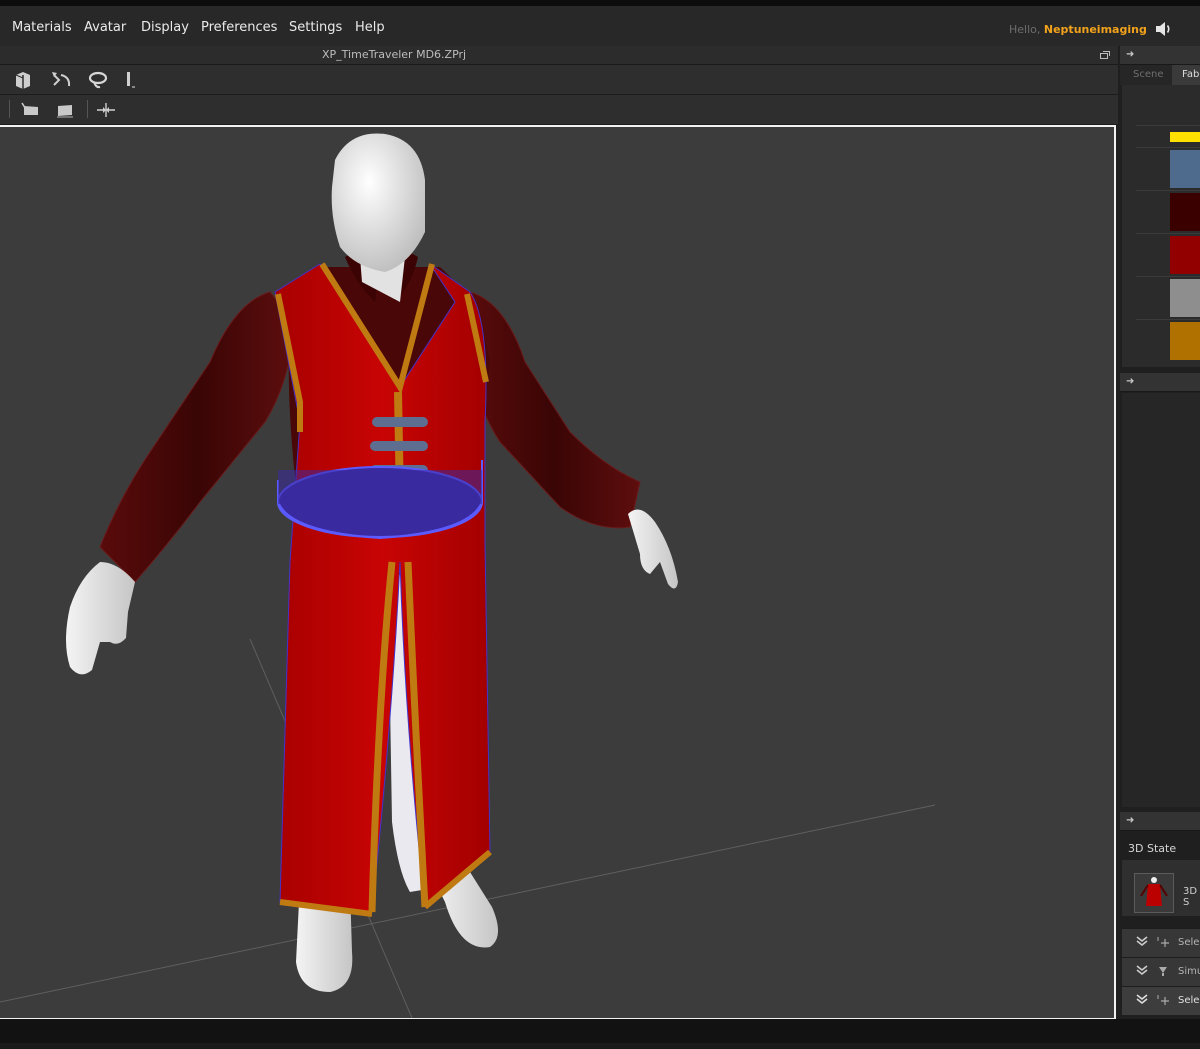 Image resolution: width=1200 pixels, height=1049 pixels. I want to click on window-bottom-strip, so click(600, 1046).